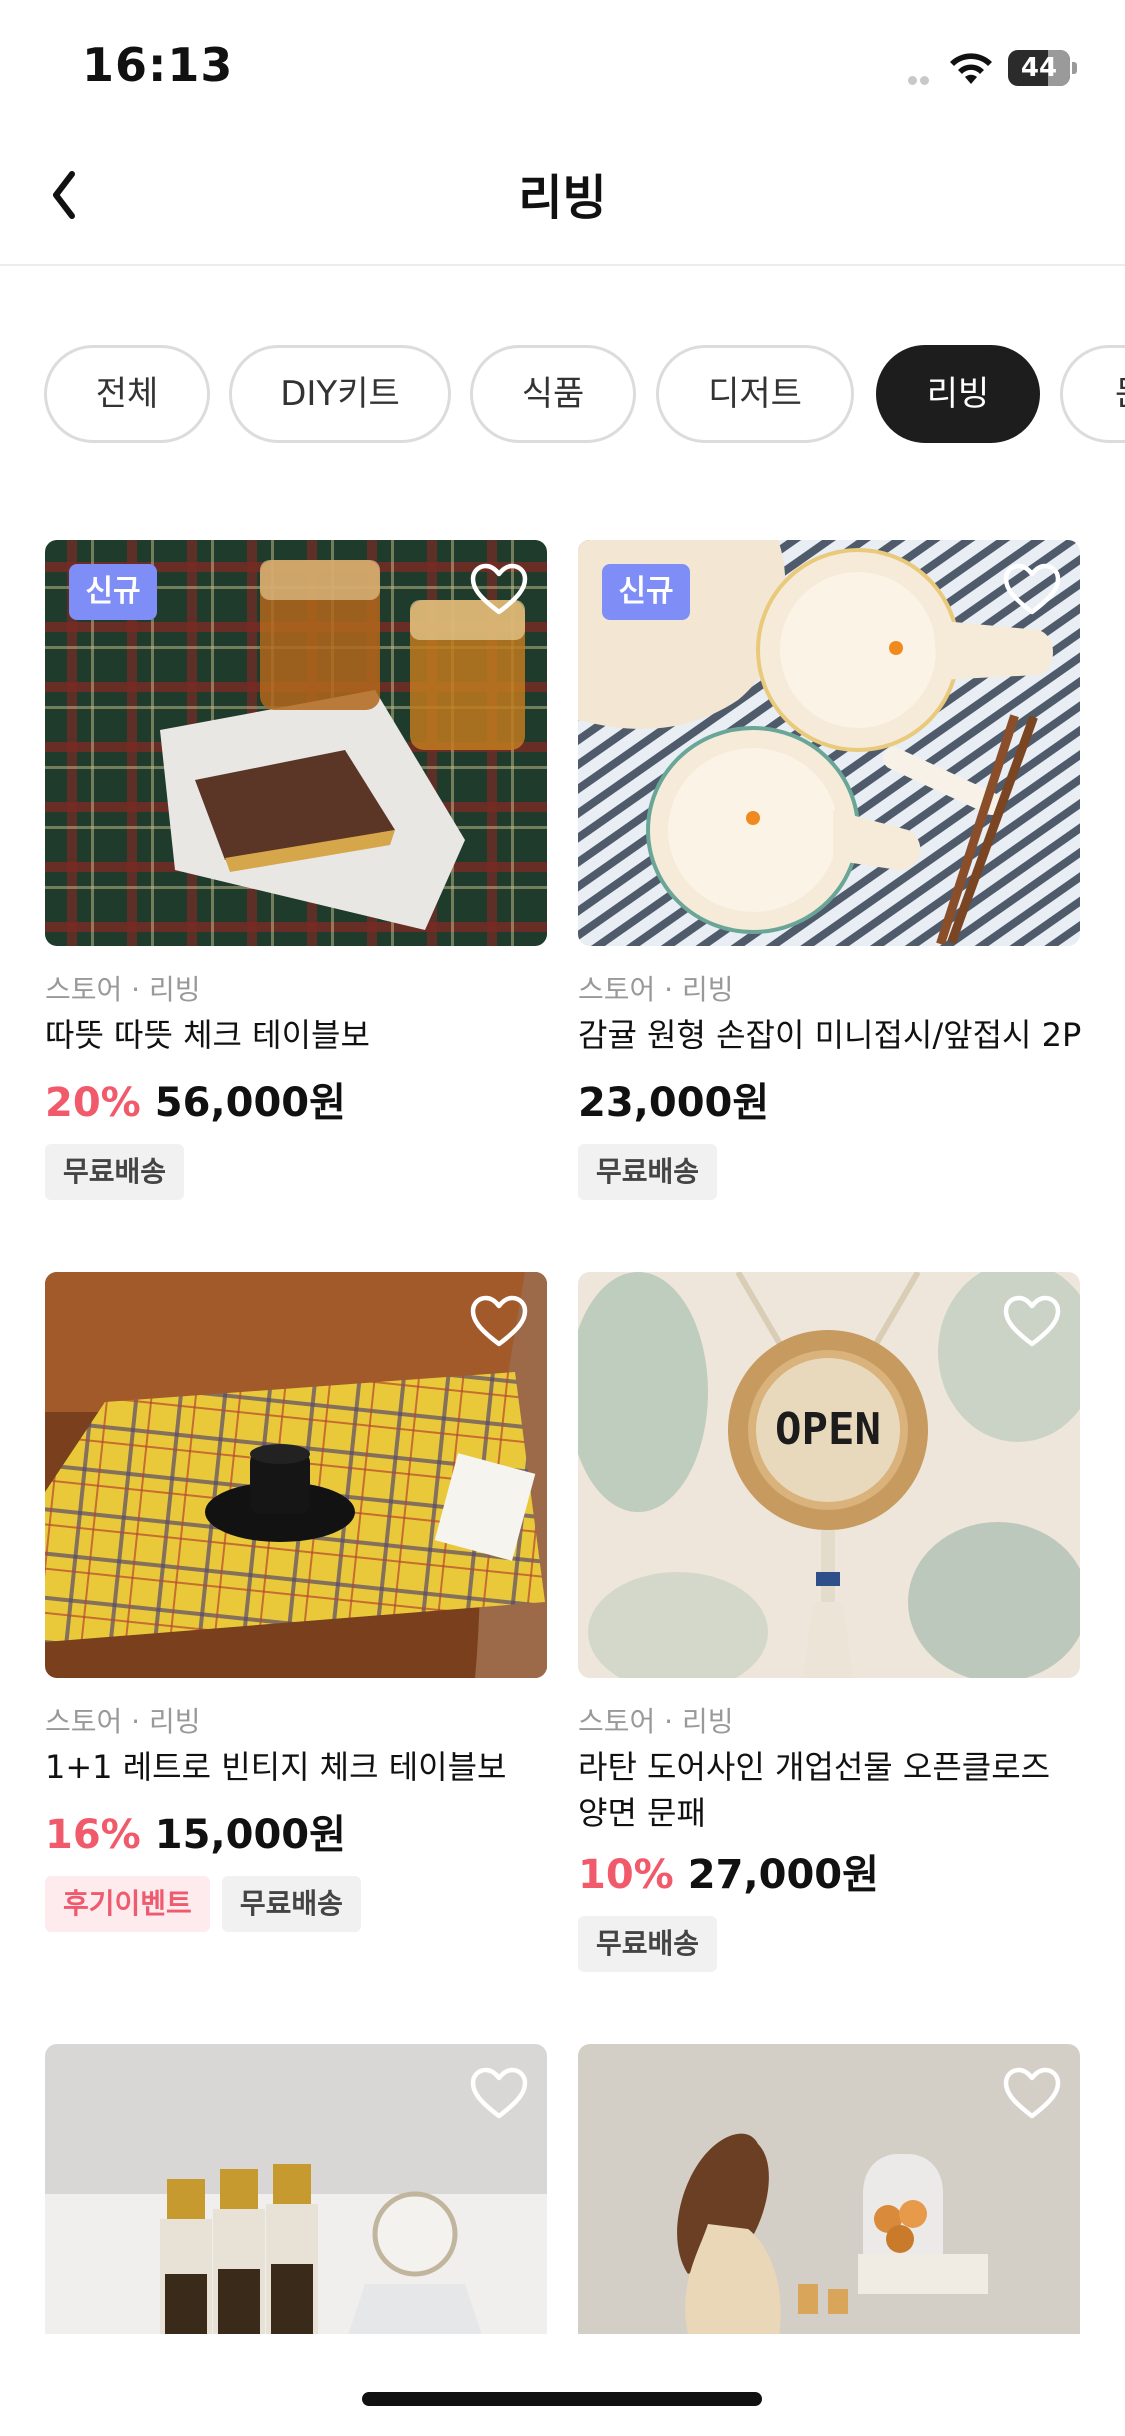 The image size is (1125, 2436). I want to click on price-row: 16% 15,000원, so click(195, 1831).